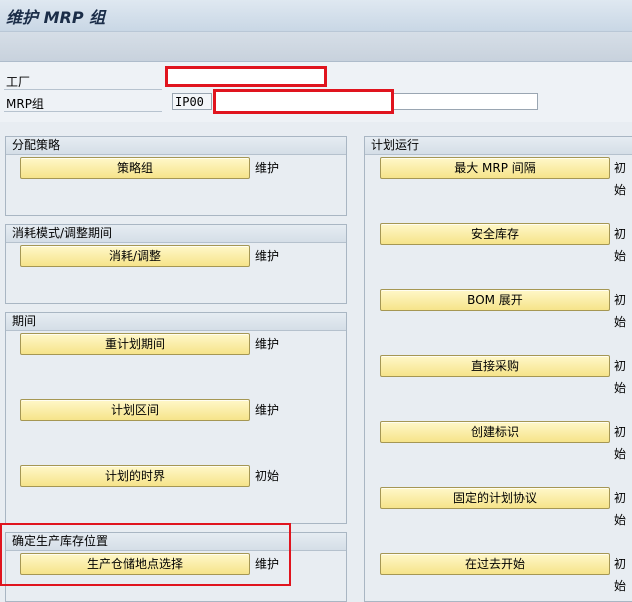  I want to click on plant-label: 工厂, so click(18, 82).